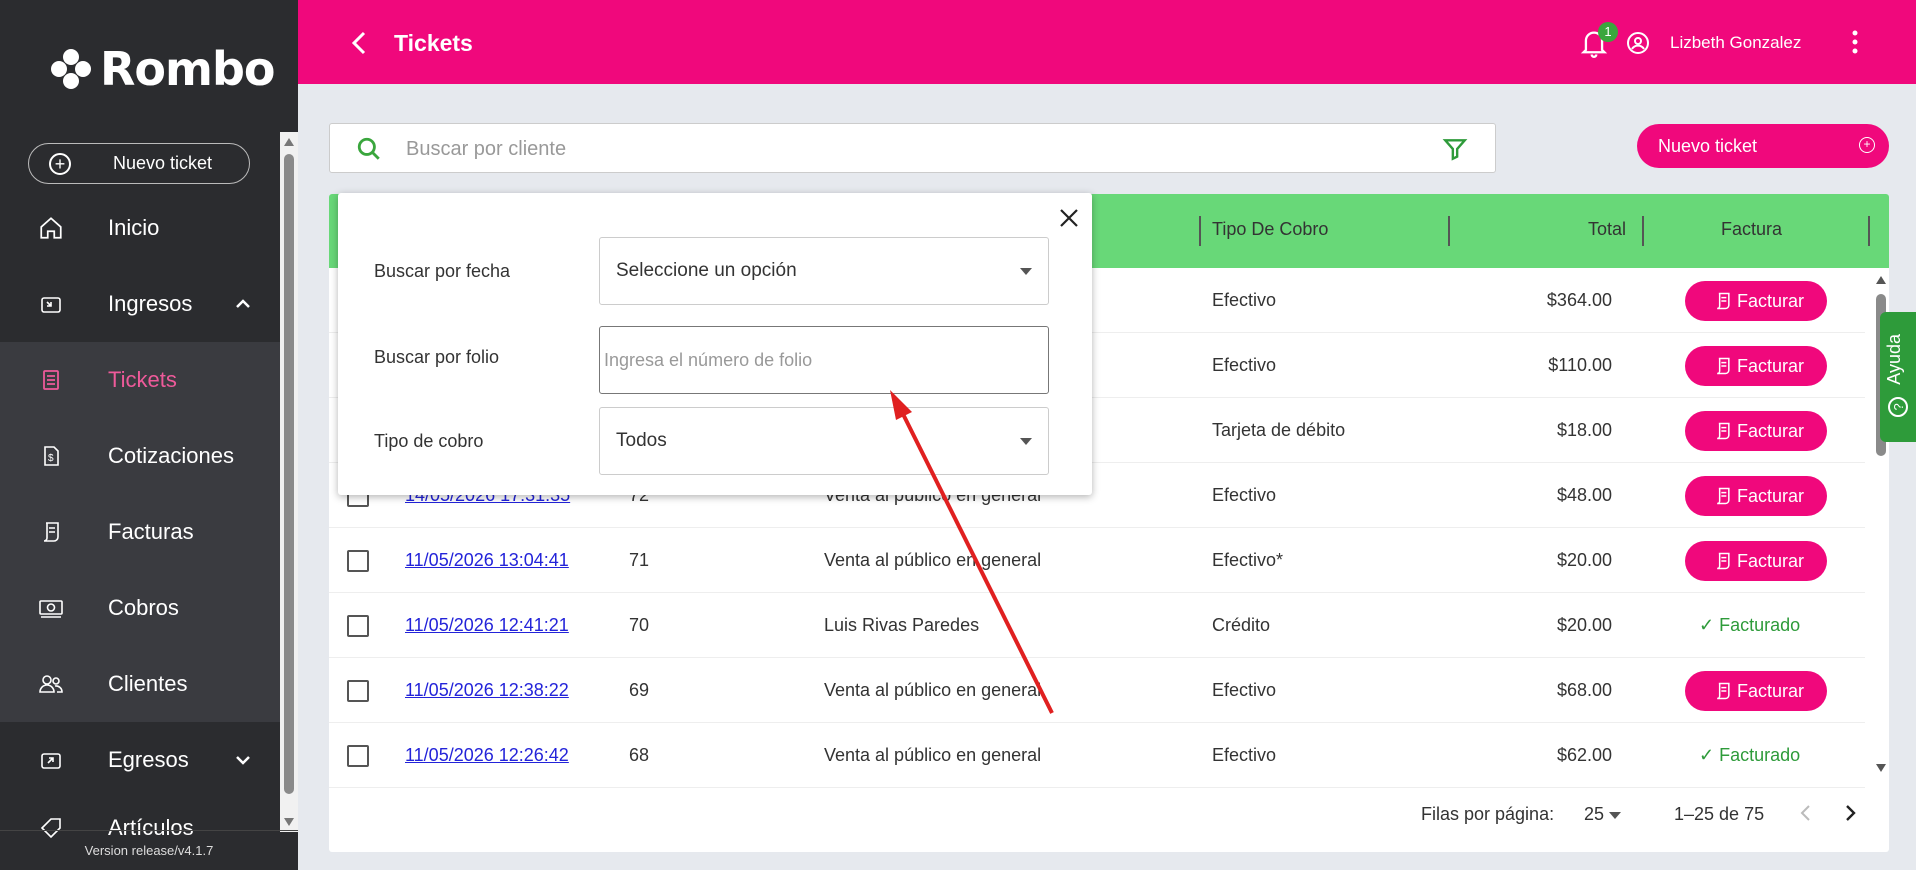 Image resolution: width=1916 pixels, height=870 pixels. Describe the element at coordinates (487, 560) in the screenshot. I see `ticket-date-link: 11/05/2026 13:04:41` at that location.